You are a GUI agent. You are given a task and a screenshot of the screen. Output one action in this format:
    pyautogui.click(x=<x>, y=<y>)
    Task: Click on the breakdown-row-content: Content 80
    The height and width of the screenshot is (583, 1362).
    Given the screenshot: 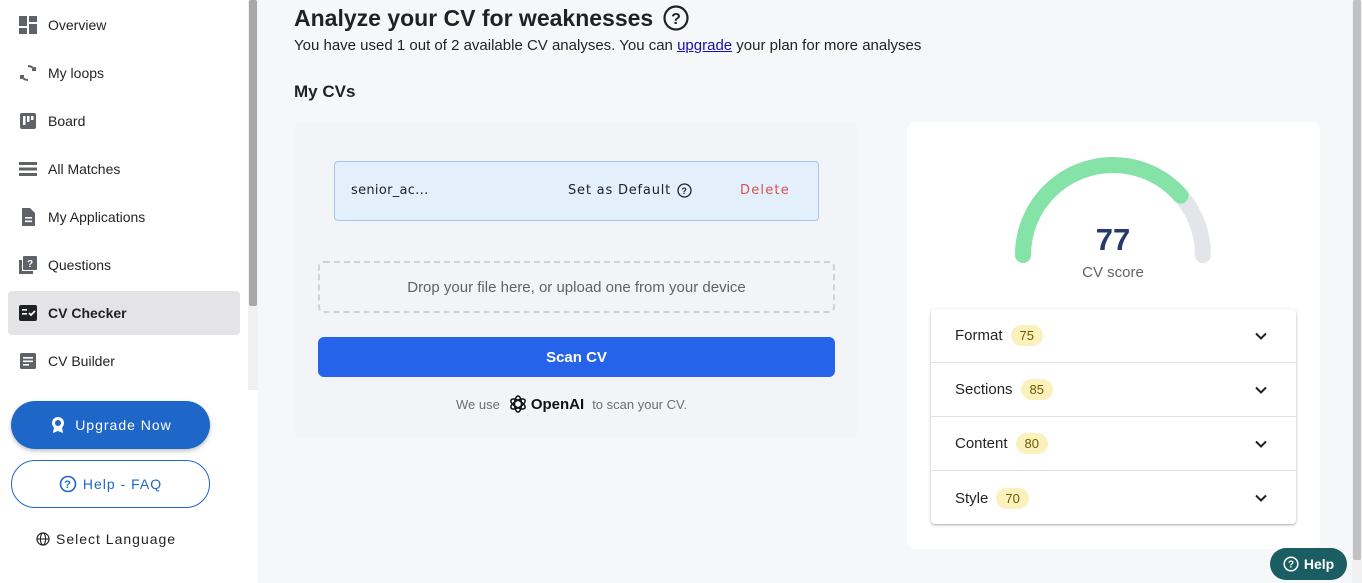 What is the action you would take?
    pyautogui.click(x=1113, y=444)
    